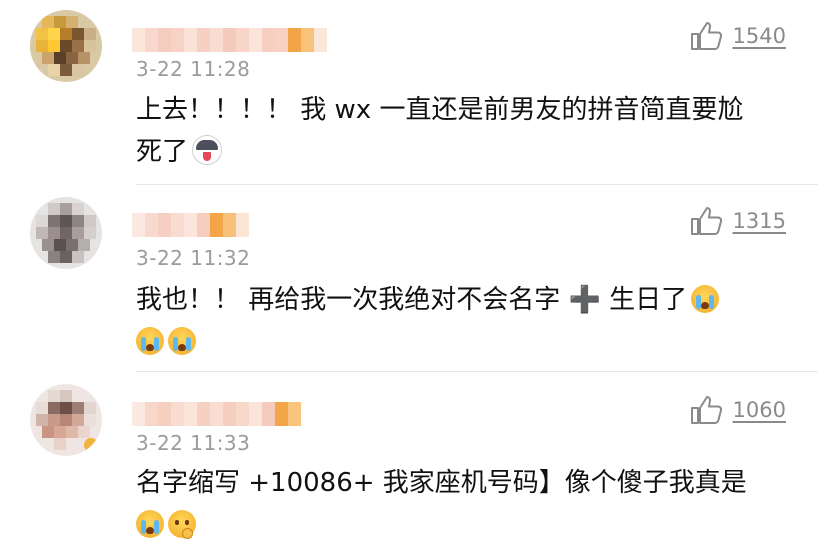 Image resolution: width=818 pixels, height=552 pixels. What do you see at coordinates (440, 110) in the screenshot?
I see `comment-text-line: 上去！！！！ 我 wx 一直还是前男友的拼音简直要尬` at bounding box center [440, 110].